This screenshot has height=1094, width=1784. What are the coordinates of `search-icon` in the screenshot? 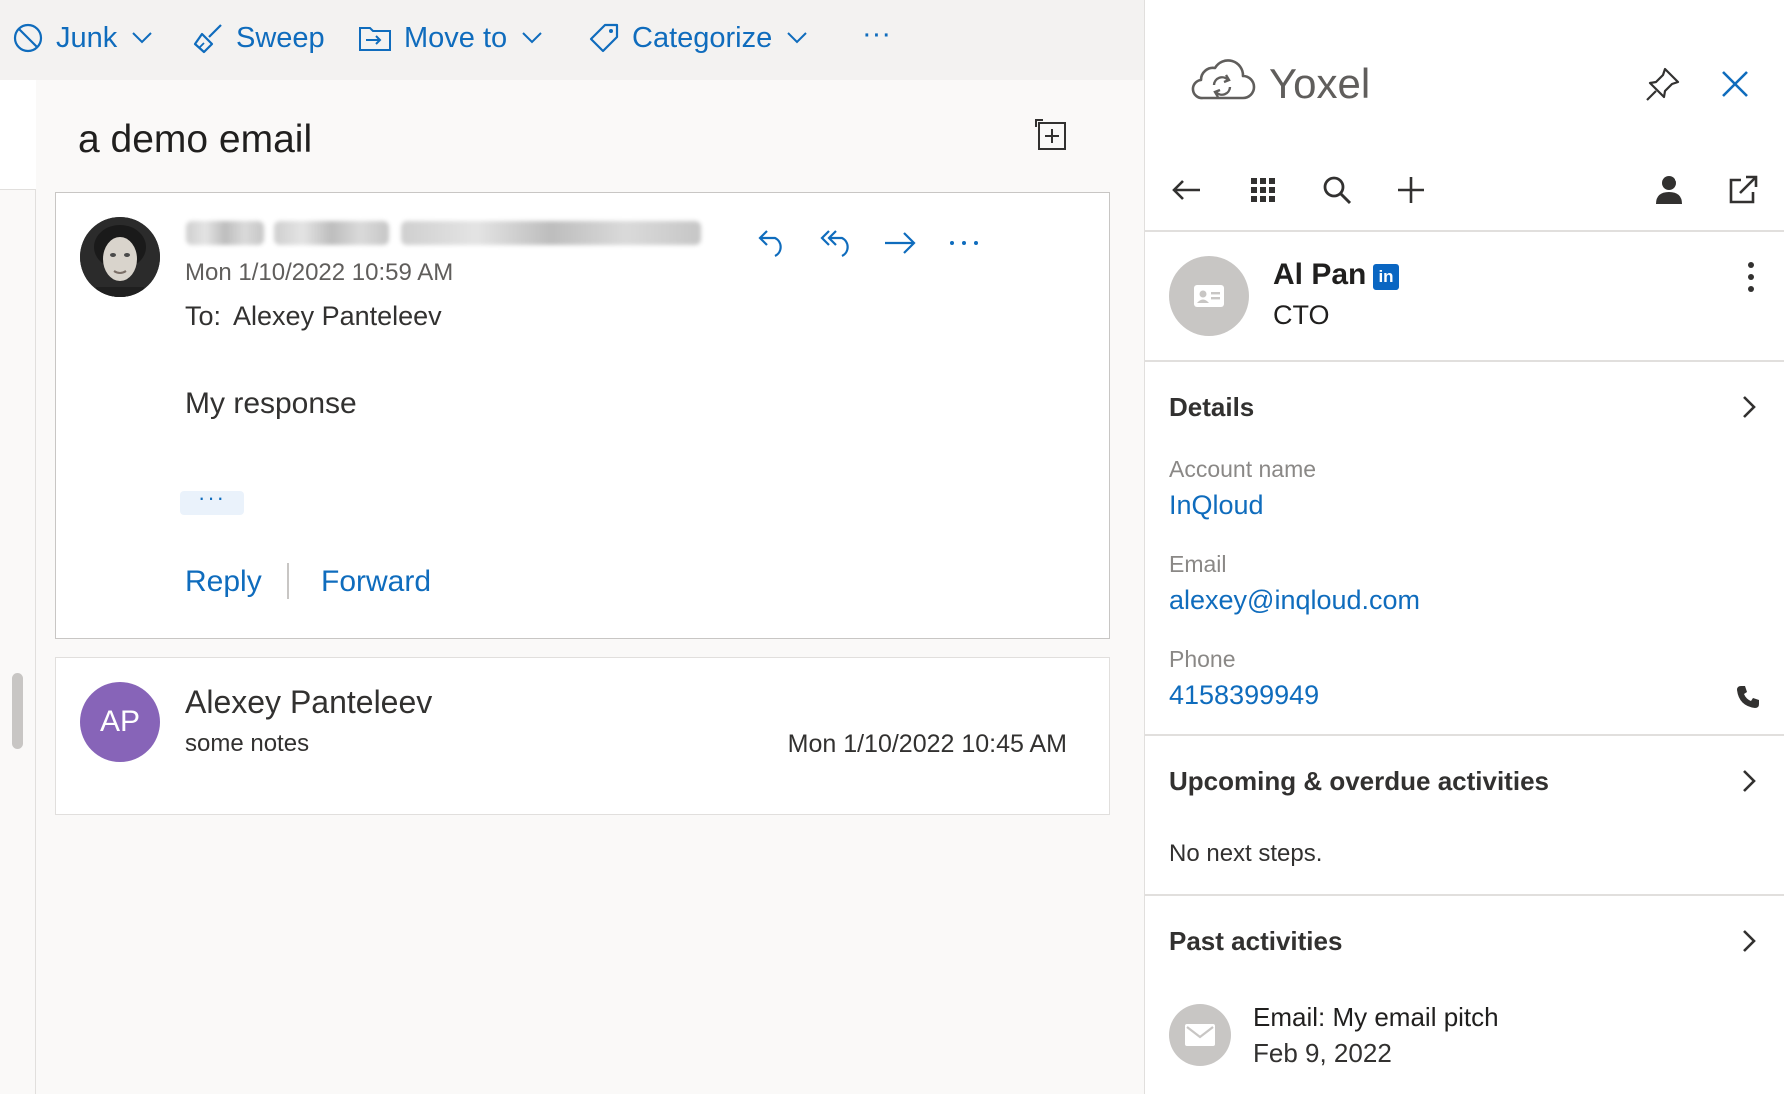 It's located at (1337, 190).